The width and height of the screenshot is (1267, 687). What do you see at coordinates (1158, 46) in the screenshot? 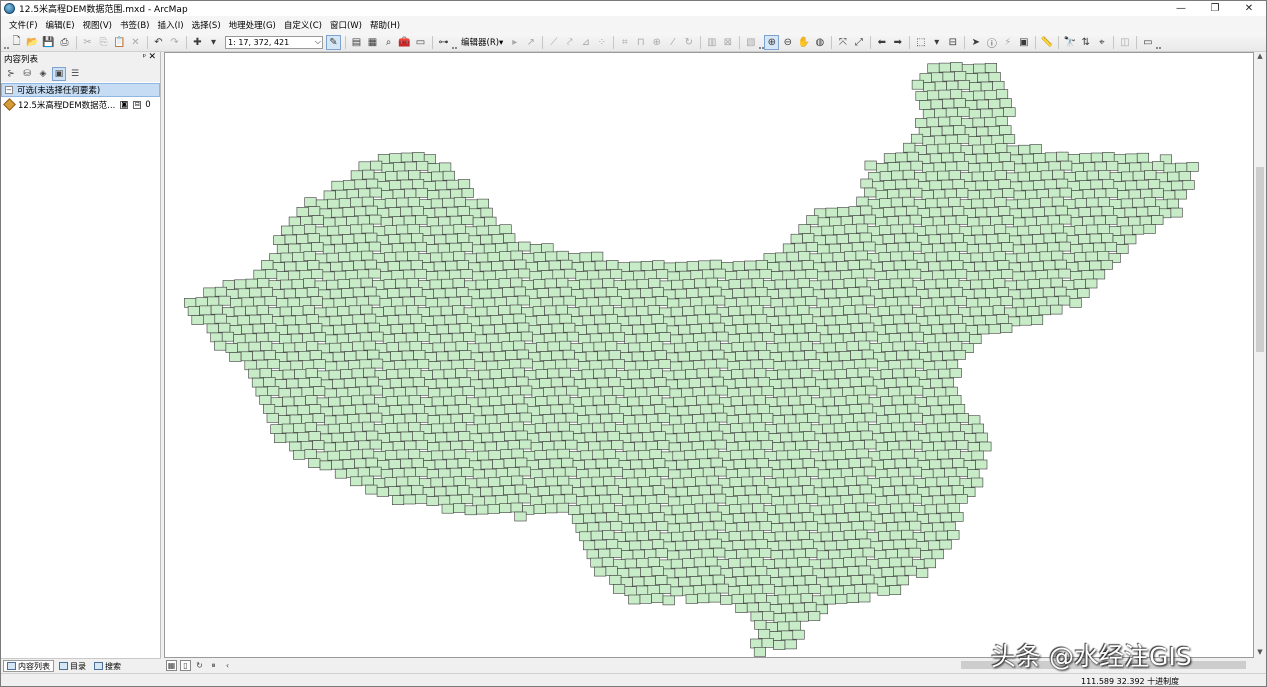
I see `toolbar-grip` at bounding box center [1158, 46].